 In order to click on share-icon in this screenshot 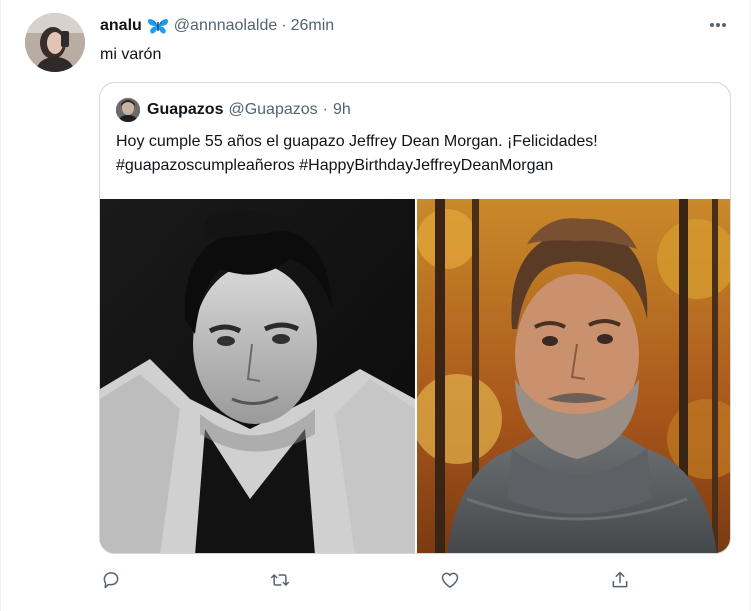, I will do `click(620, 579)`.